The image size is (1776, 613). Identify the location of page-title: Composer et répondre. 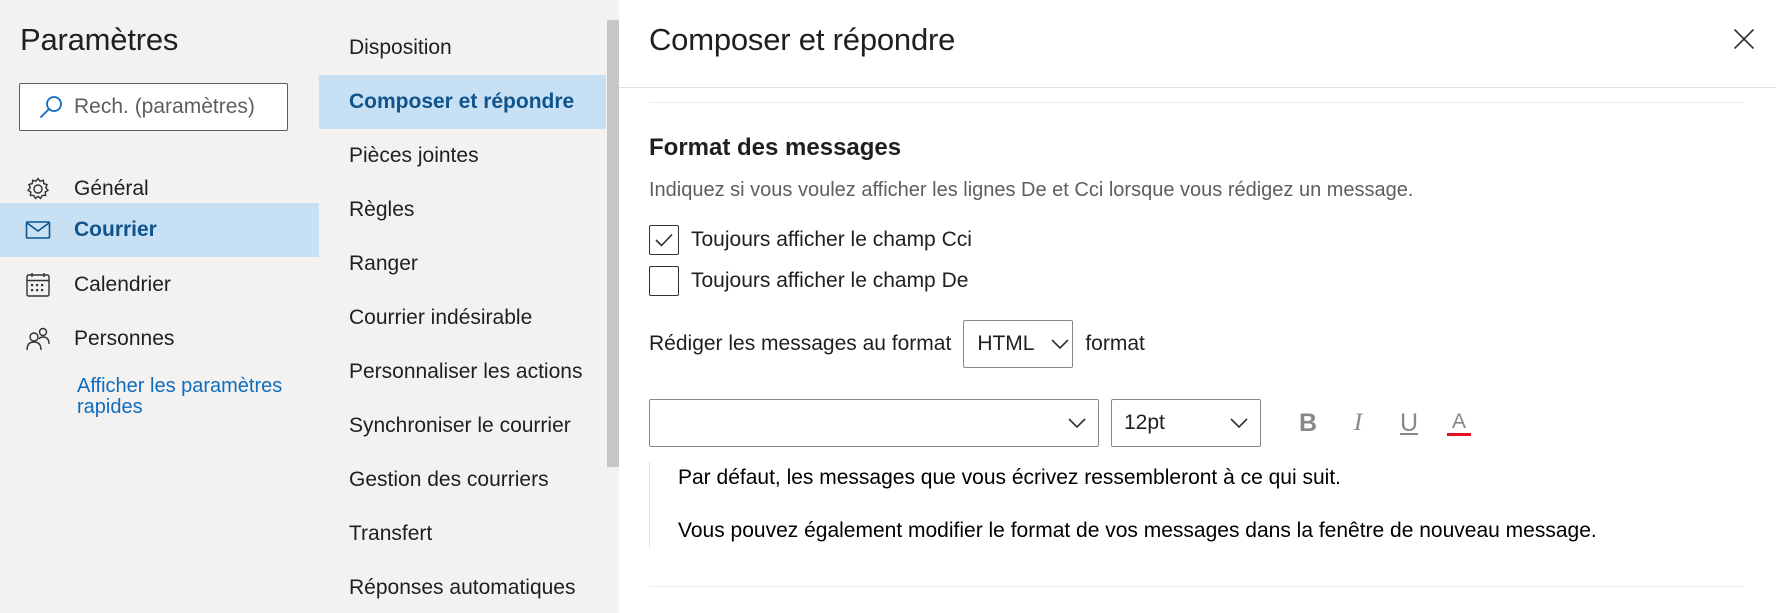
(802, 39).